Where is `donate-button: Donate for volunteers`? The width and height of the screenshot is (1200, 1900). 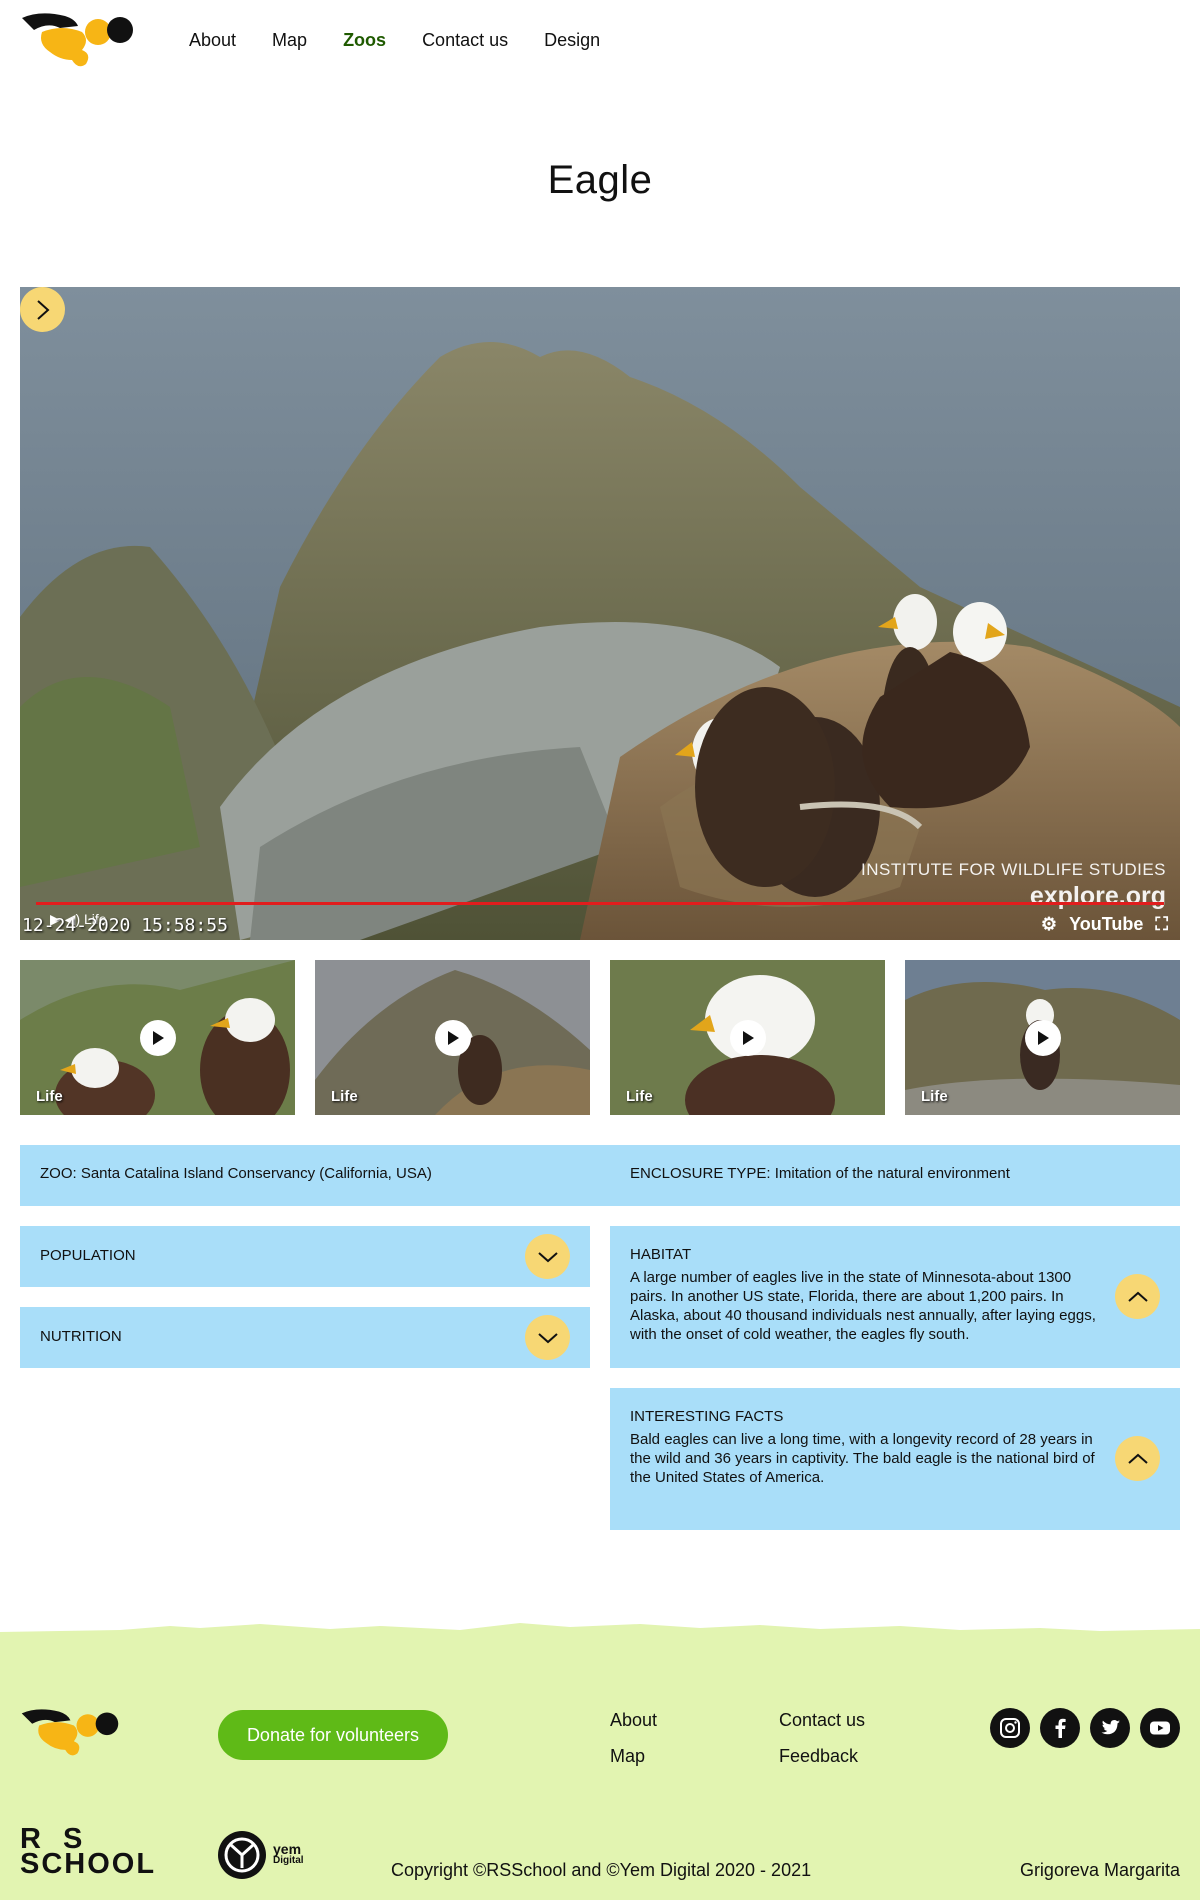 donate-button: Donate for volunteers is located at coordinates (333, 1735).